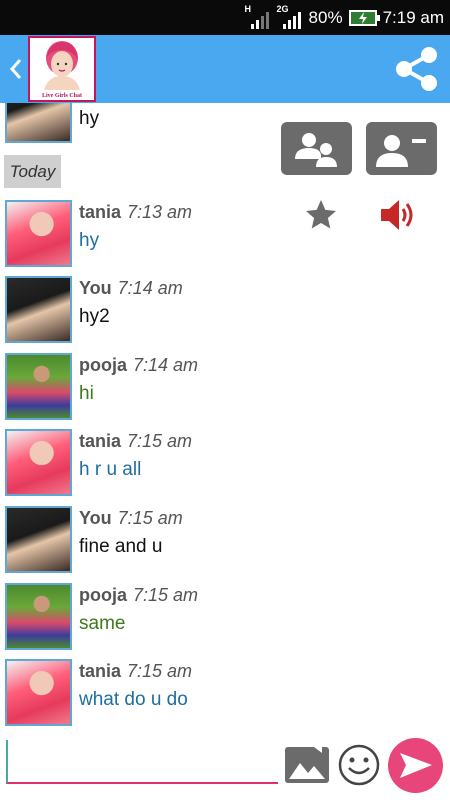 This screenshot has height=800, width=450. Describe the element at coordinates (94, 316) in the screenshot. I see `message-text: hy2` at that location.